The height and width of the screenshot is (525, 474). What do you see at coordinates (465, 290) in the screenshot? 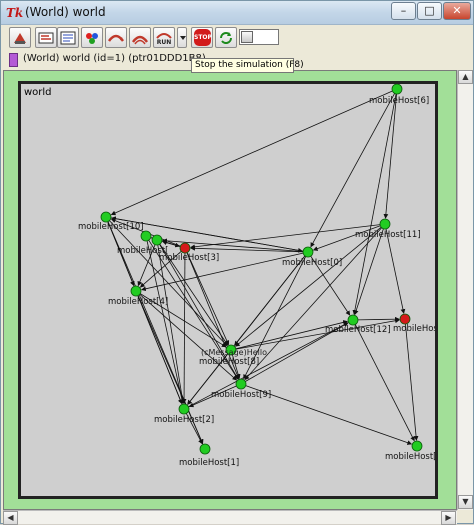
I see `vertical-scrollbar: ▲ ▼` at bounding box center [465, 290].